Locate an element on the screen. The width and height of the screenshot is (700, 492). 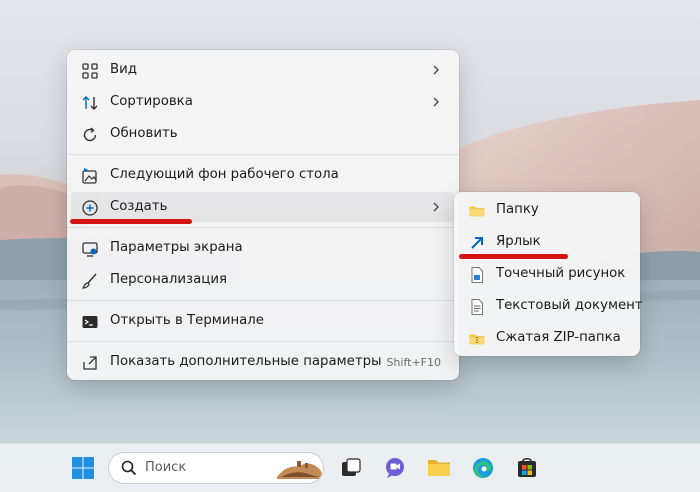
annotation-underline-shortcut is located at coordinates (513, 256).